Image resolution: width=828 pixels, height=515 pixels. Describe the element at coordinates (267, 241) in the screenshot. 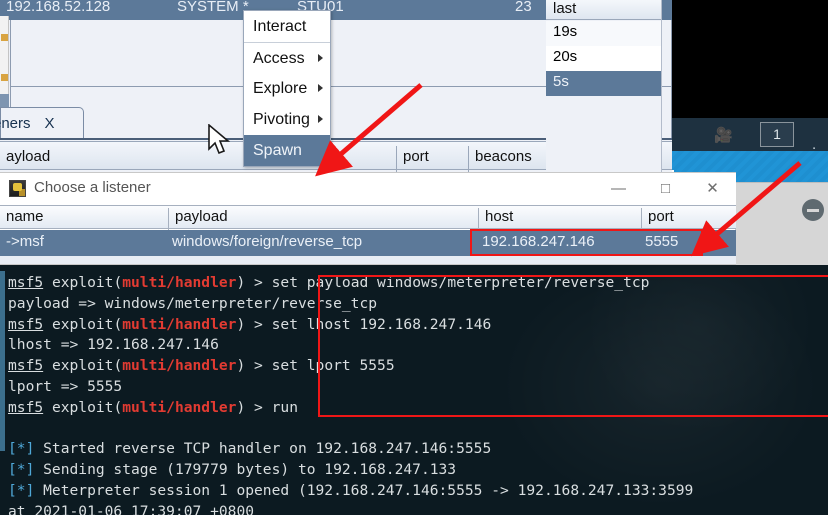

I see `listener-cell-payload: windows/foreign/reverse_tcp` at that location.